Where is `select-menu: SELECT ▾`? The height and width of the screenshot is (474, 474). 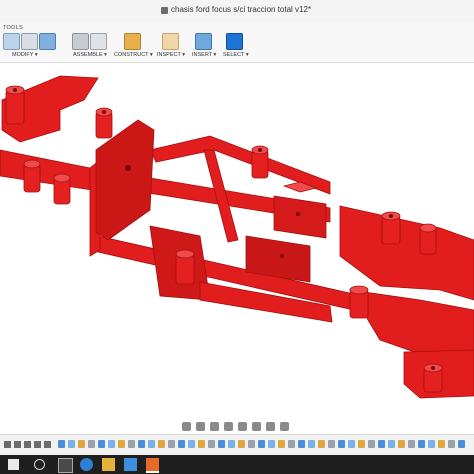 select-menu: SELECT ▾ is located at coordinates (236, 55).